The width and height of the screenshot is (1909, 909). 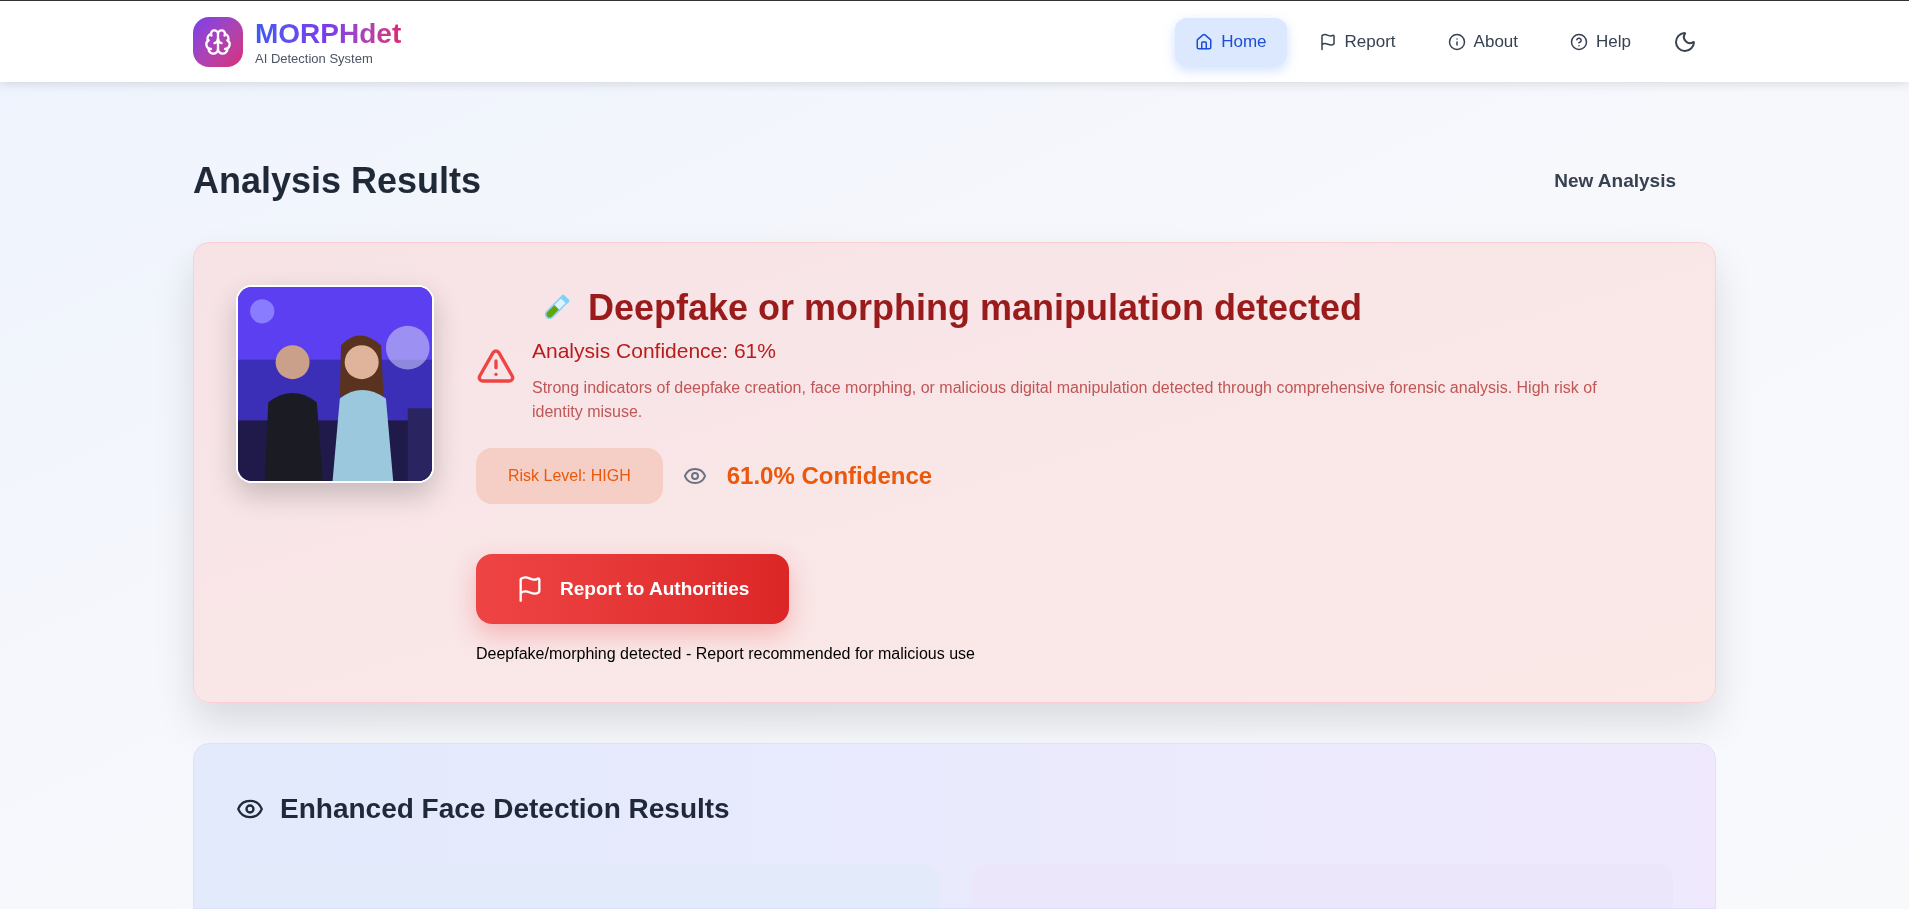 I want to click on risk-level-badge: Risk Level: HIGH, so click(x=569, y=476).